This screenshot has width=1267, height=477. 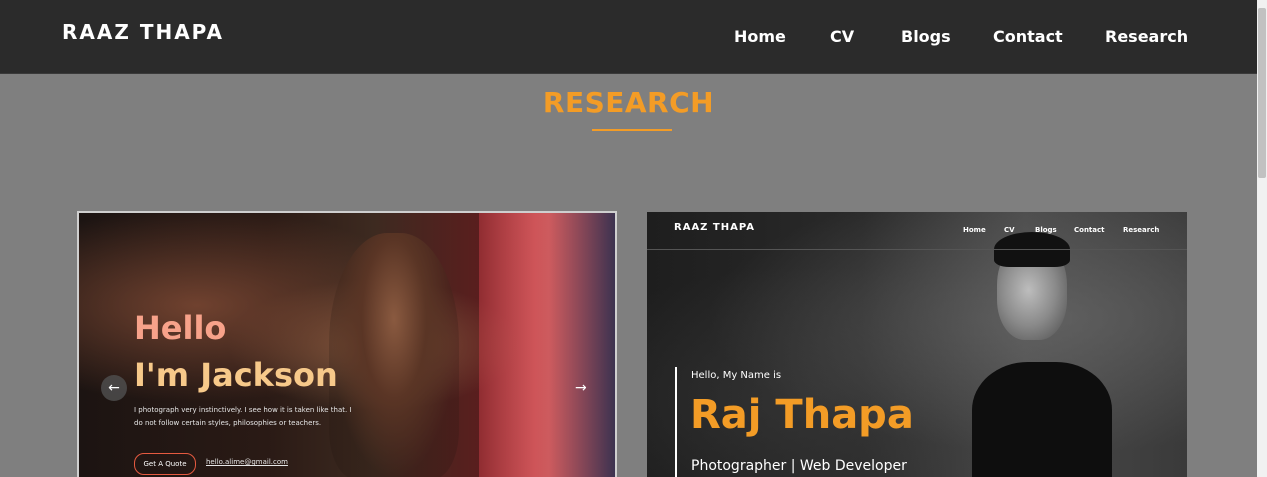 What do you see at coordinates (236, 375) in the screenshot?
I see `hero-name: I'm Jackson` at bounding box center [236, 375].